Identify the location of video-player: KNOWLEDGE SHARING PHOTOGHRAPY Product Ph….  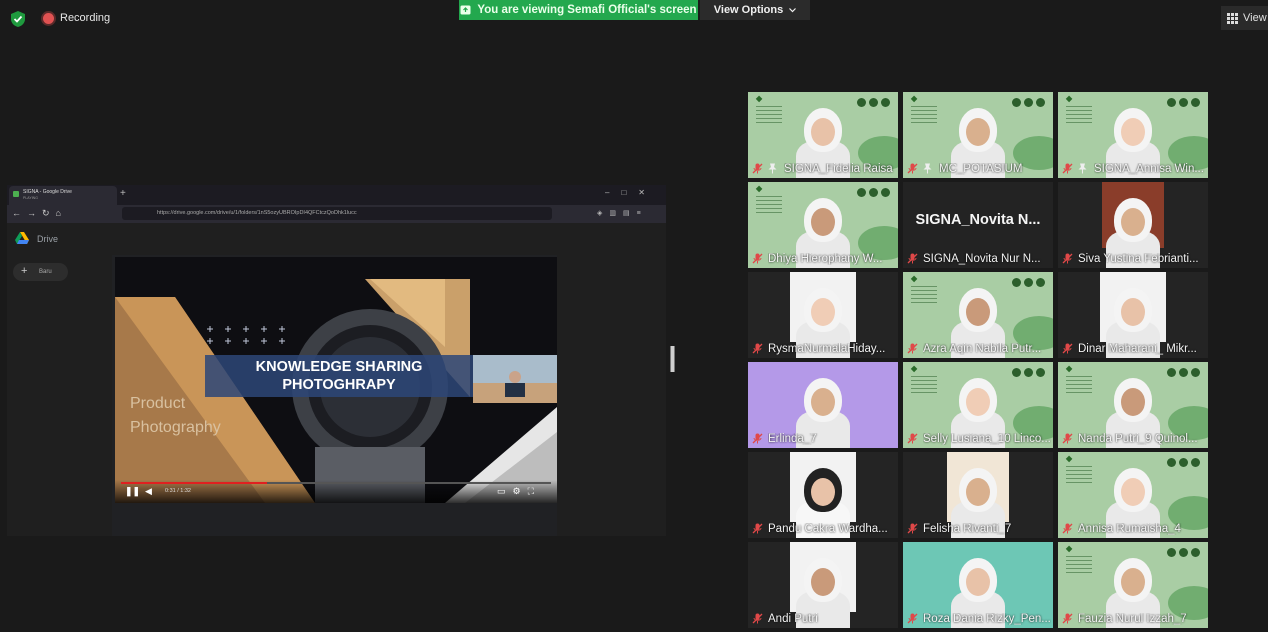
(336, 380).